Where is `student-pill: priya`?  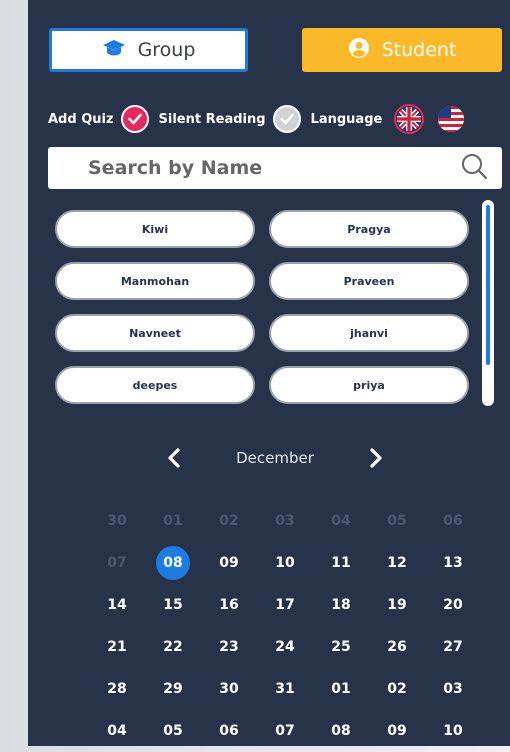 student-pill: priya is located at coordinates (369, 385).